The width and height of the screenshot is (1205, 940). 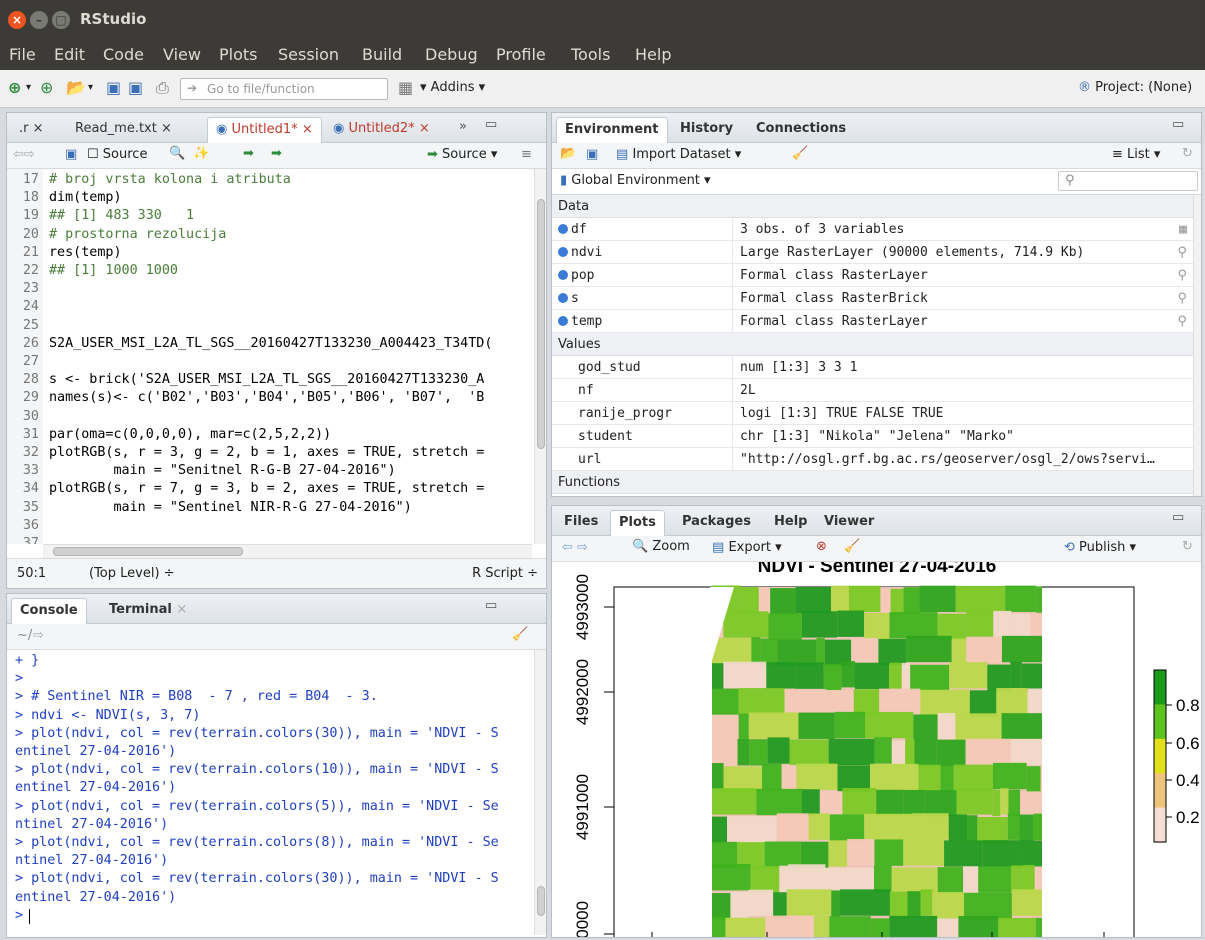 What do you see at coordinates (526, 154) in the screenshot?
I see `outline-icon: ≡` at bounding box center [526, 154].